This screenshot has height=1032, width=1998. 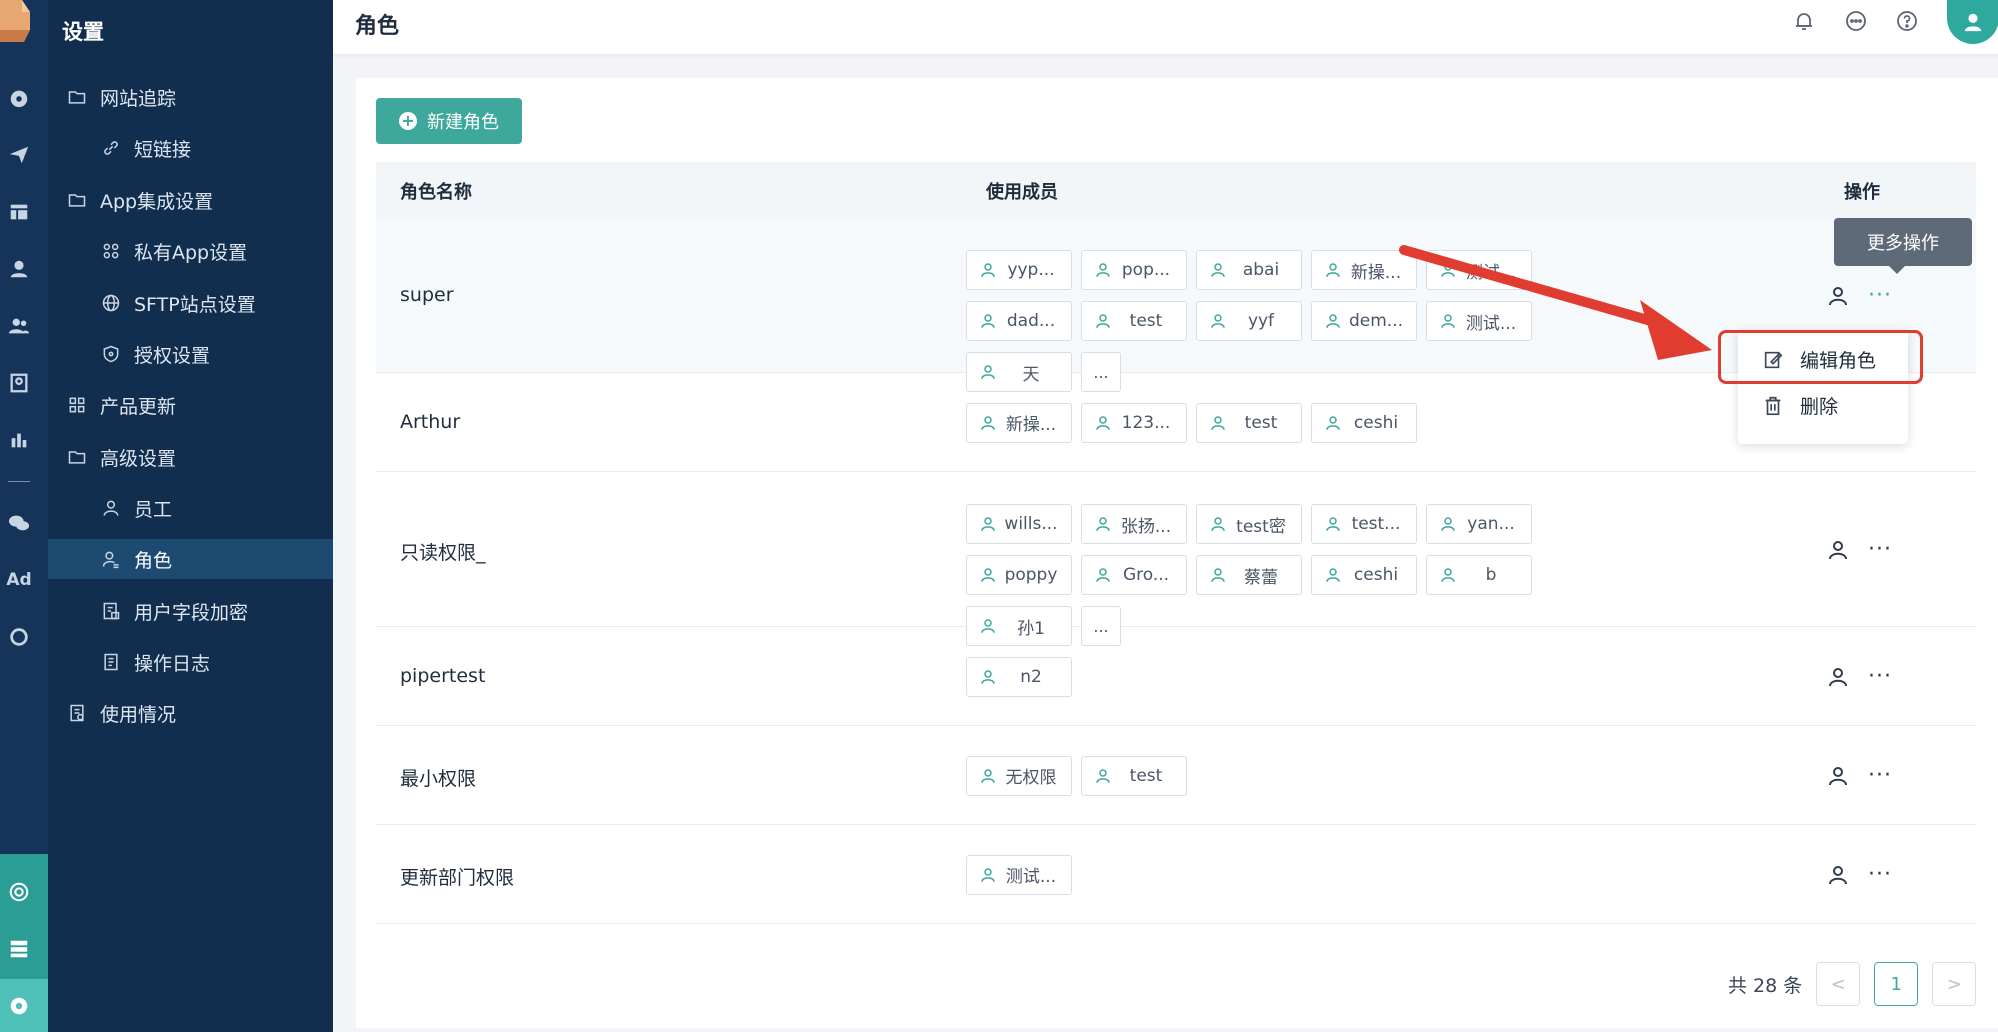 What do you see at coordinates (19, 949) in the screenshot?
I see `server-icon` at bounding box center [19, 949].